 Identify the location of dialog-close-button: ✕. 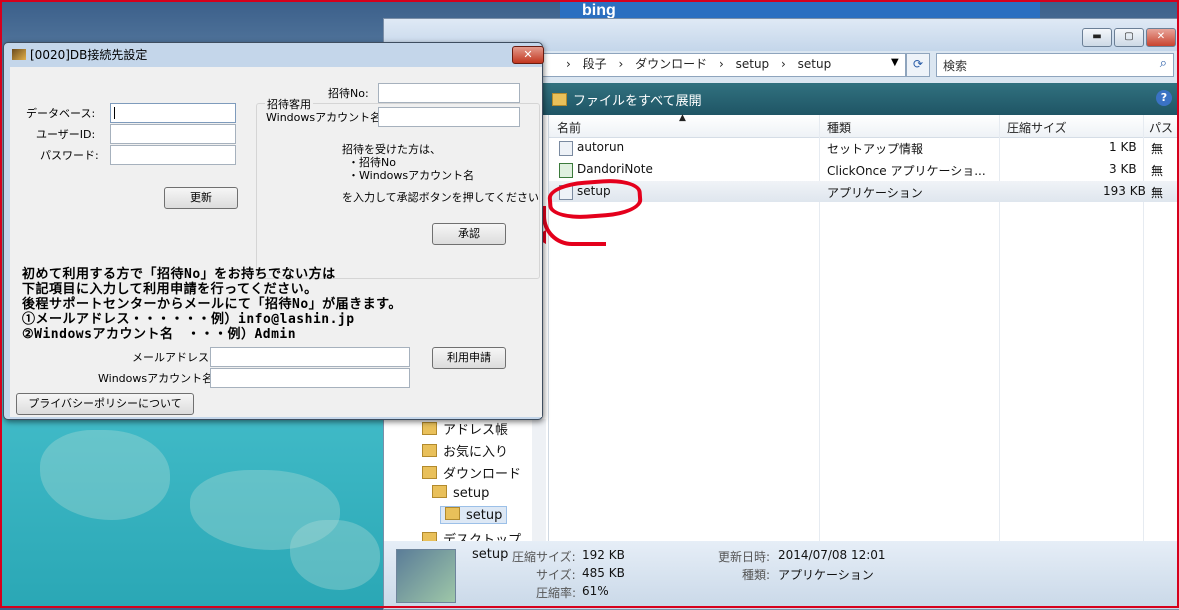
(528, 55).